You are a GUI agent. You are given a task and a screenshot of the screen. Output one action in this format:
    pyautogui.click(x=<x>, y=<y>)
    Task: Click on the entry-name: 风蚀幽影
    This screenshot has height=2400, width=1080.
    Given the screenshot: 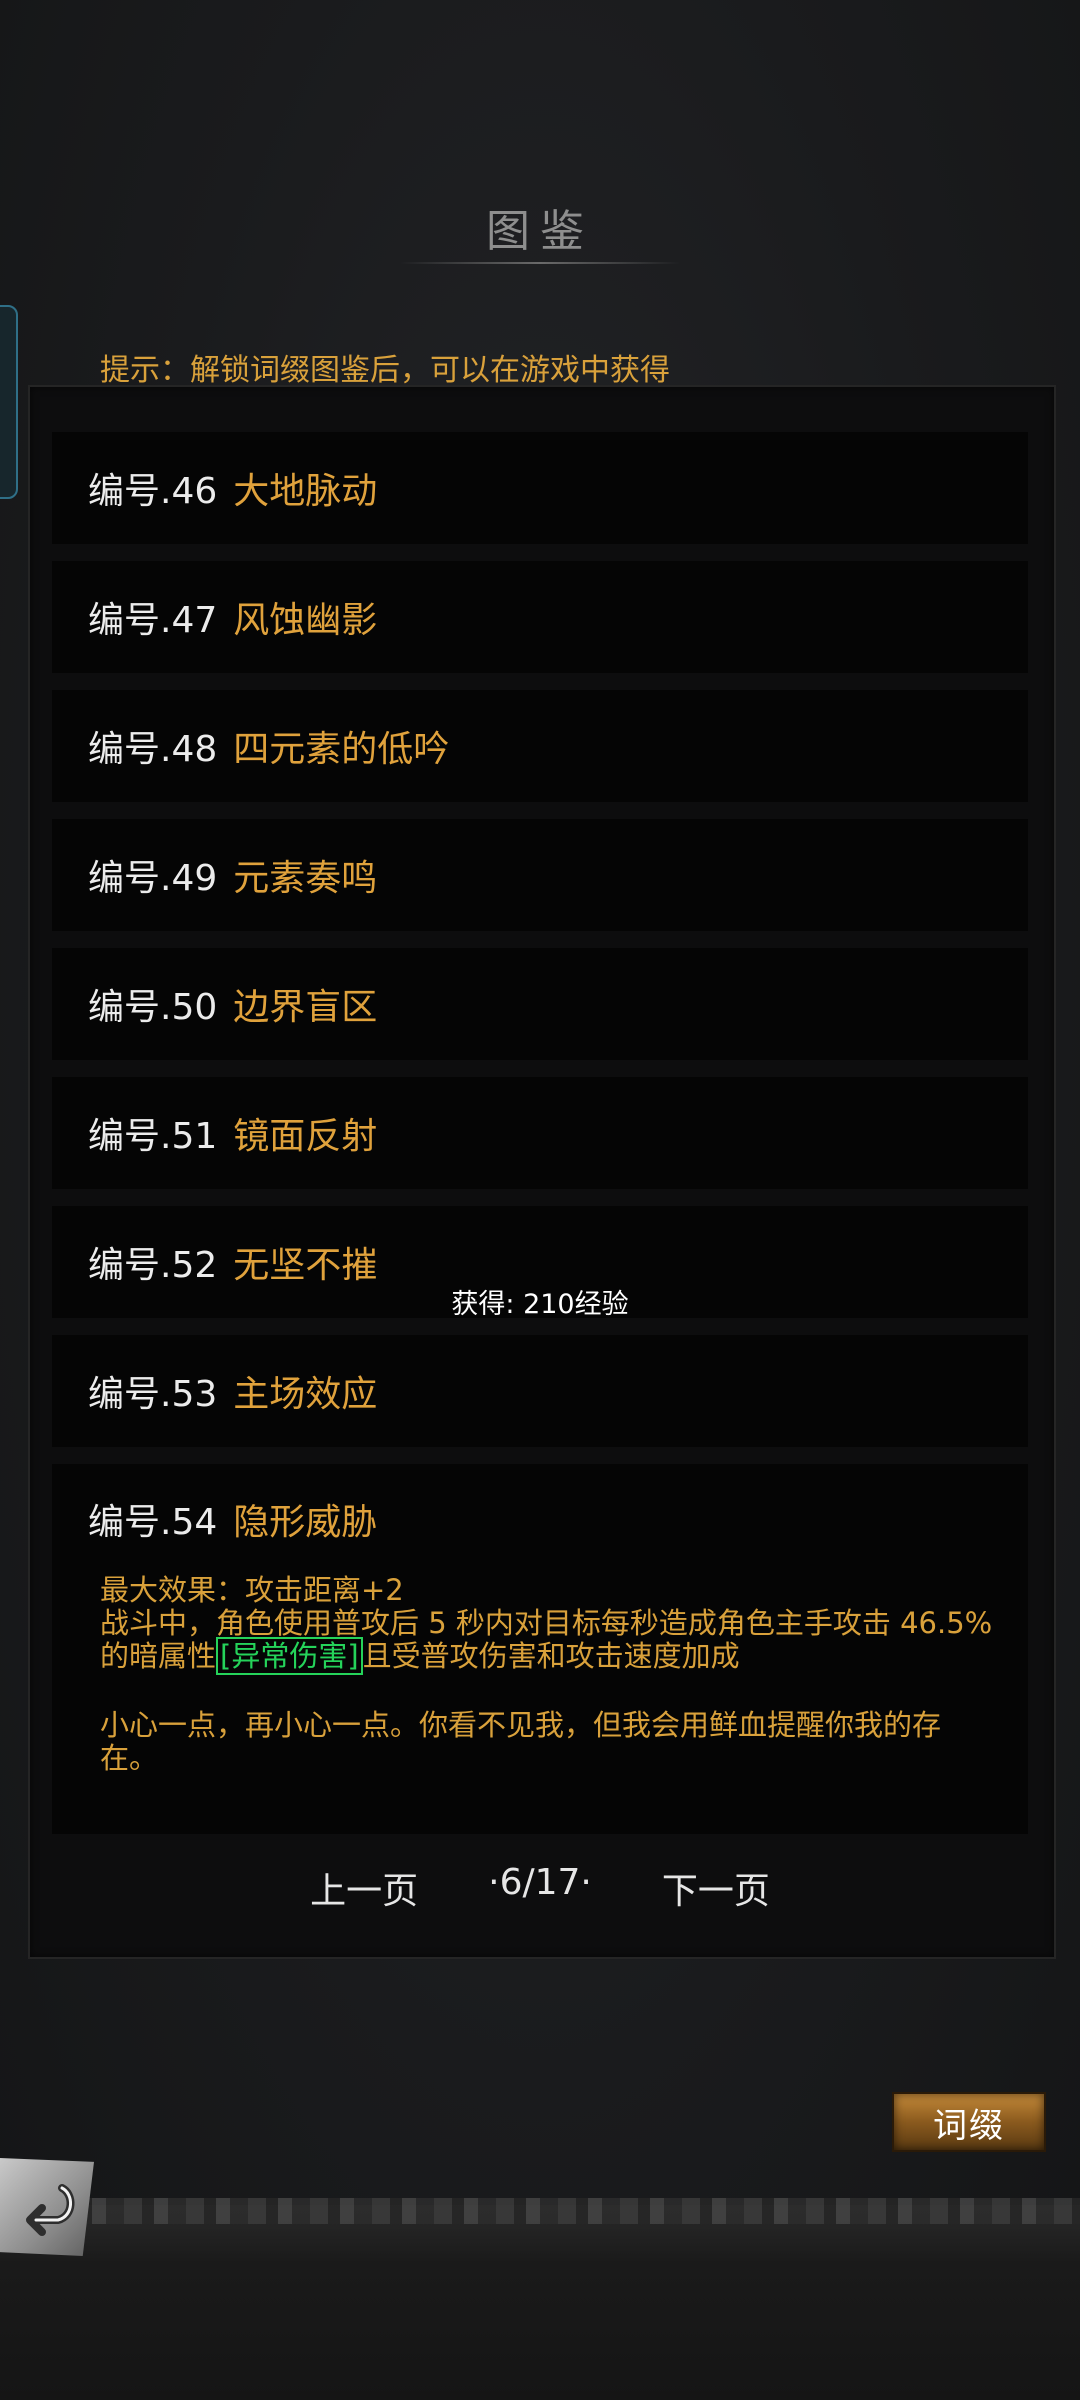 What is the action you would take?
    pyautogui.click(x=305, y=620)
    